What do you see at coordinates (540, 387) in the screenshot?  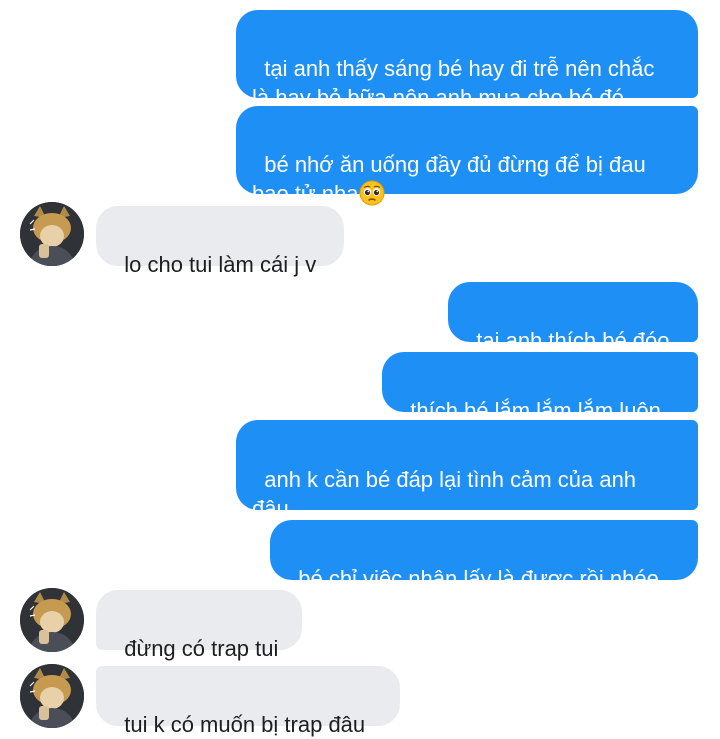 I see `sent-message: thích bé lắm lắm lắm luôn` at bounding box center [540, 387].